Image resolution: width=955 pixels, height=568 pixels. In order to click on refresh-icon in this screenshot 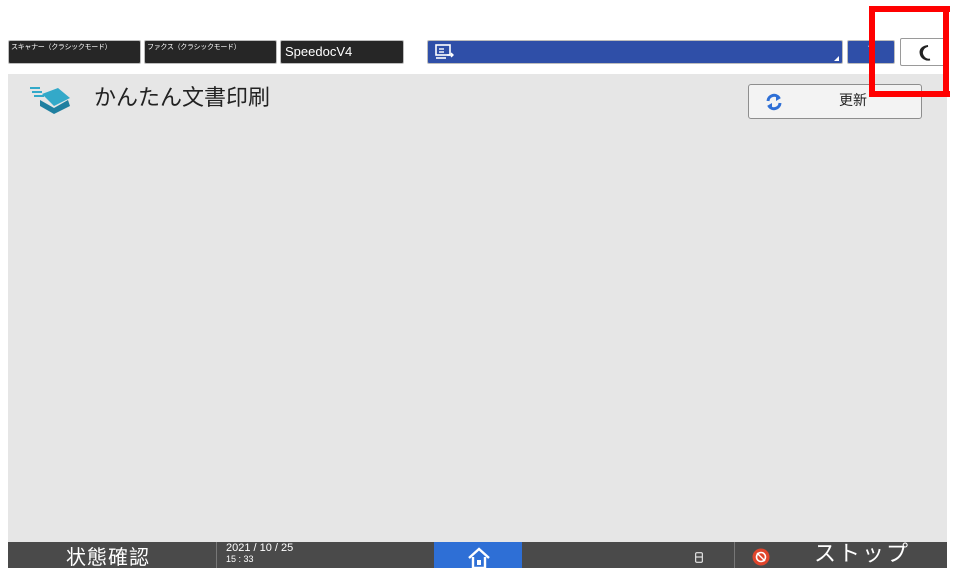, I will do `click(774, 102)`.